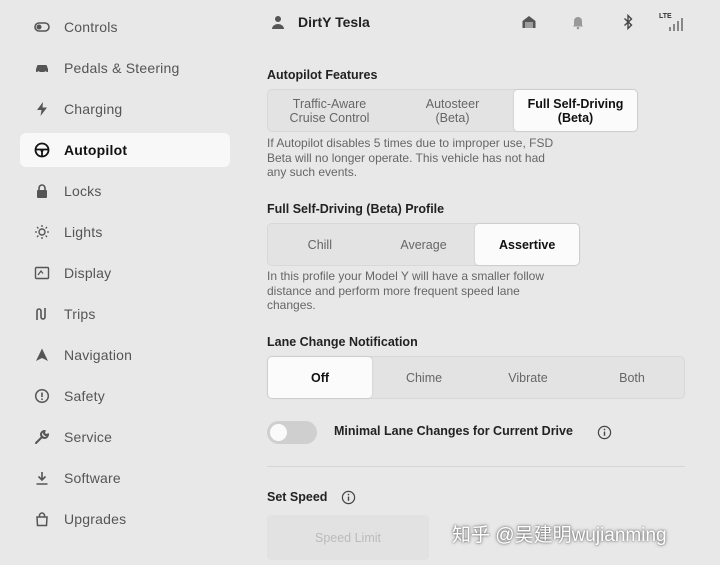  What do you see at coordinates (95, 519) in the screenshot?
I see `sidebar-item-label: Upgrades` at bounding box center [95, 519].